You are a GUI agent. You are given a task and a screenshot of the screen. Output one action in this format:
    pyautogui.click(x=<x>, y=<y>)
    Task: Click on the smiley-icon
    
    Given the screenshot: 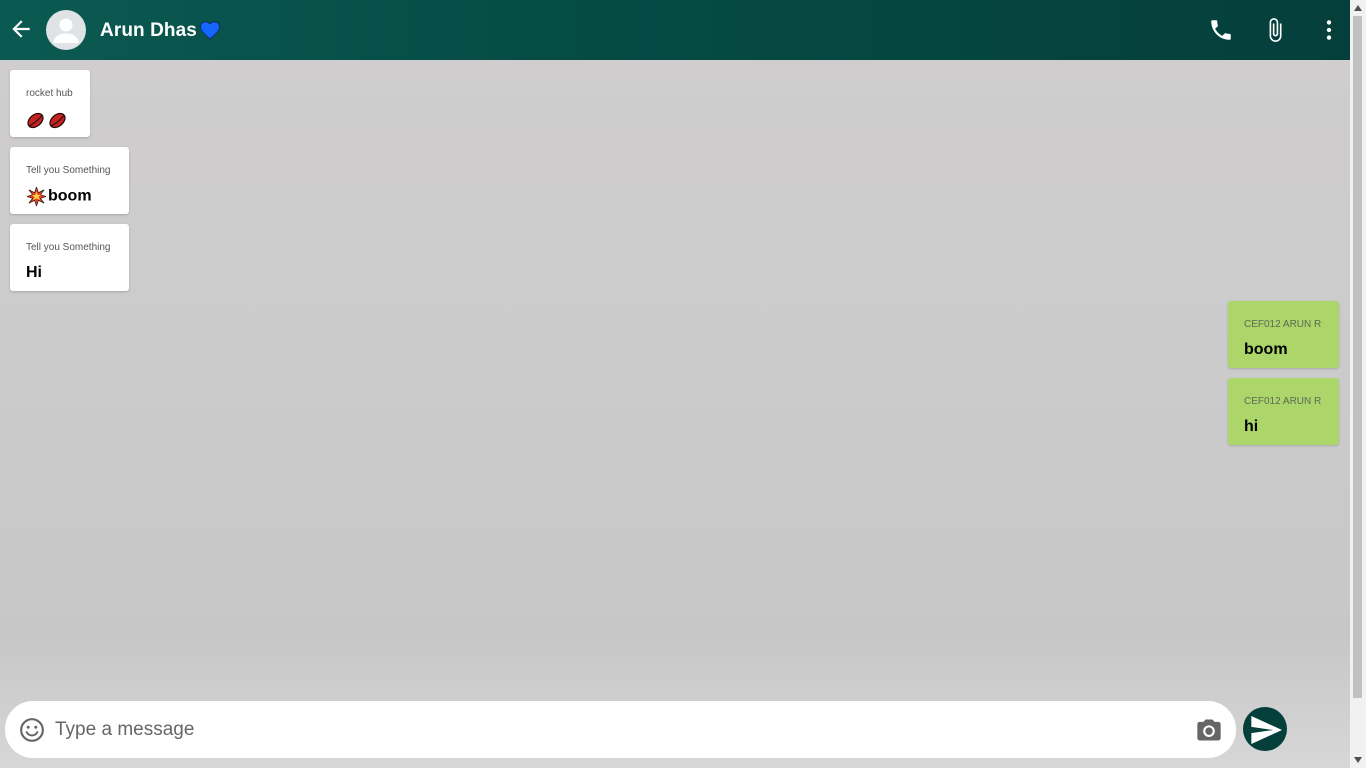 What is the action you would take?
    pyautogui.click(x=32, y=730)
    